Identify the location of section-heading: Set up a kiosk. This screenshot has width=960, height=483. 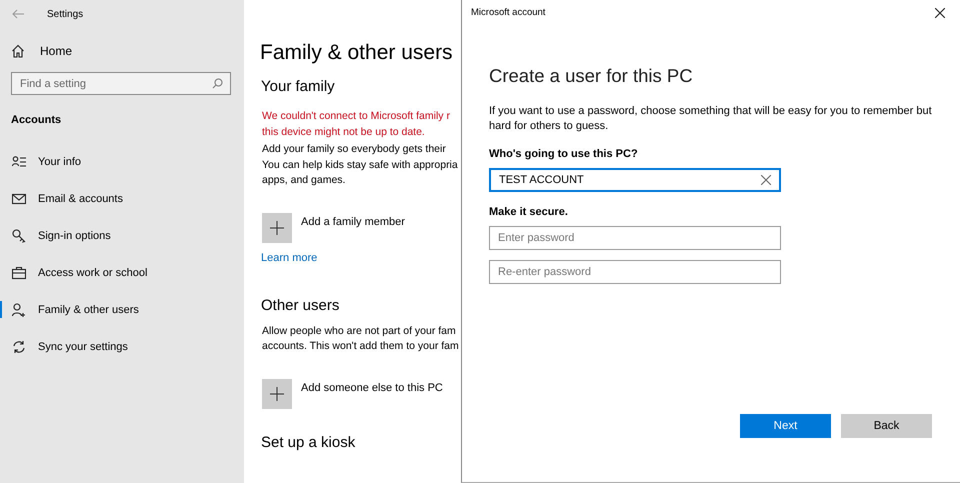
(308, 442).